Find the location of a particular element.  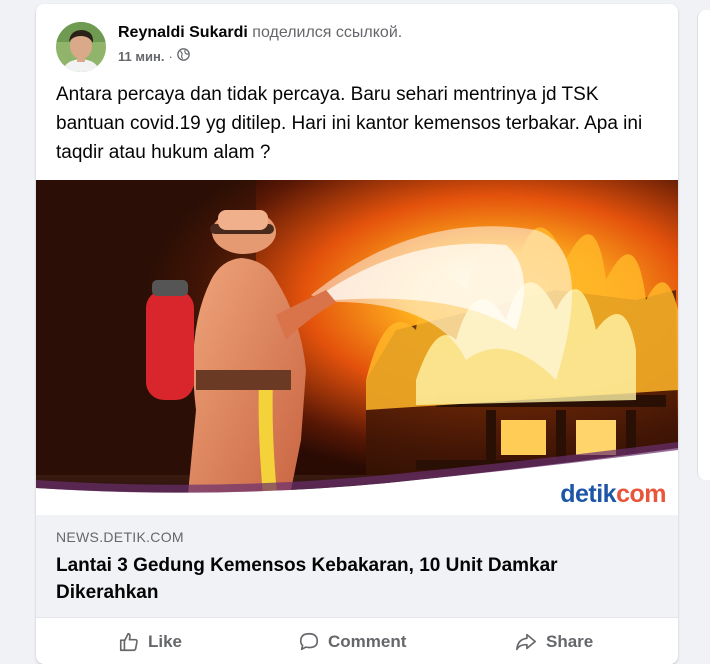

author-name: Reynaldi Sukardi is located at coordinates (183, 32).